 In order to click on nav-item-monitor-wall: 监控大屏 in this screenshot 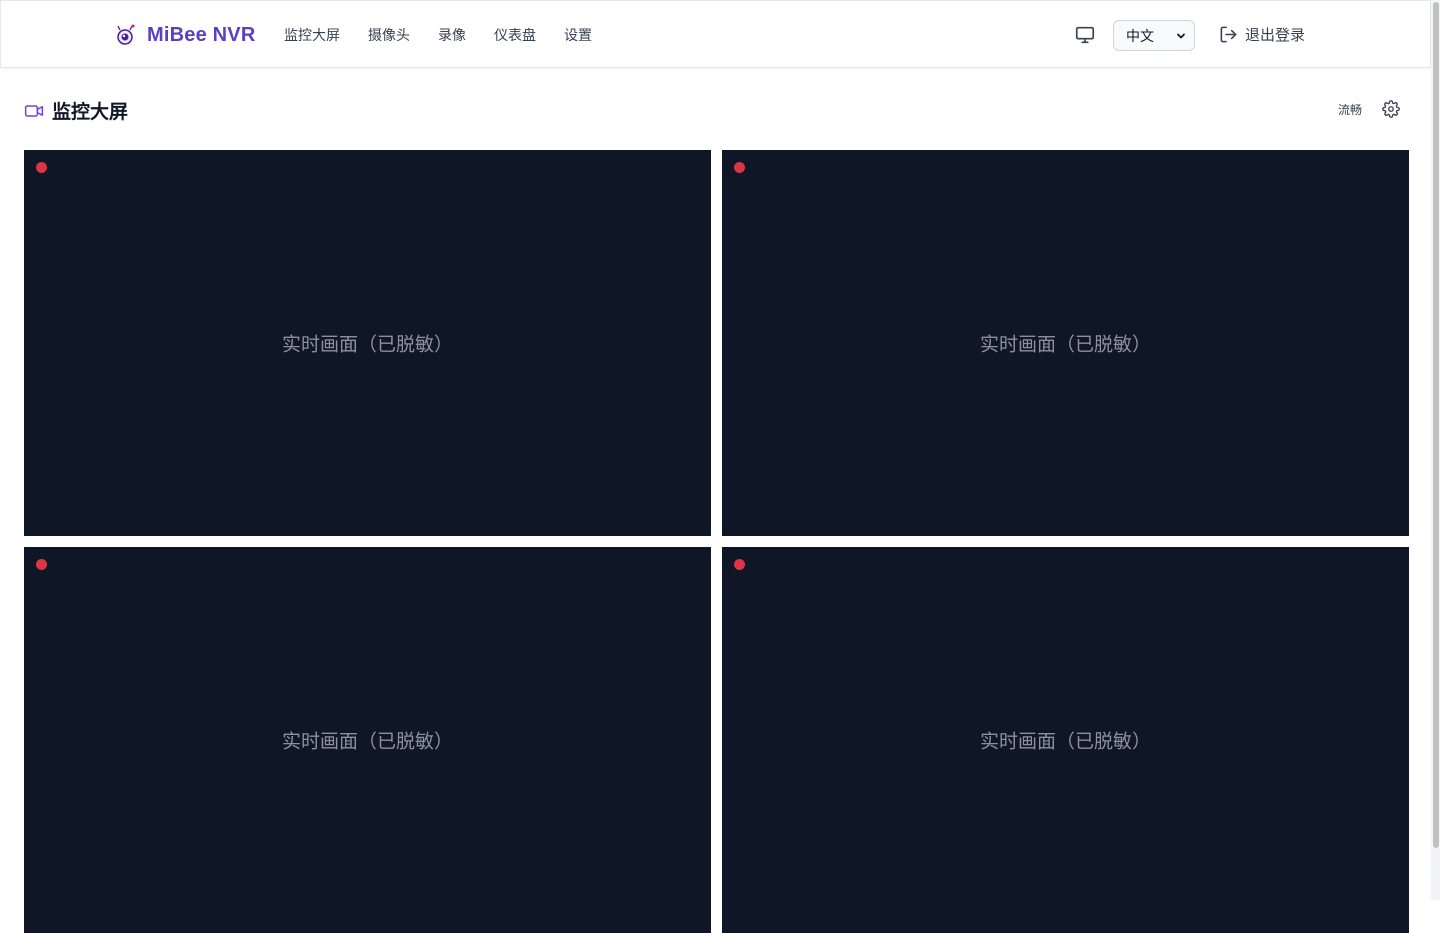, I will do `click(312, 36)`.